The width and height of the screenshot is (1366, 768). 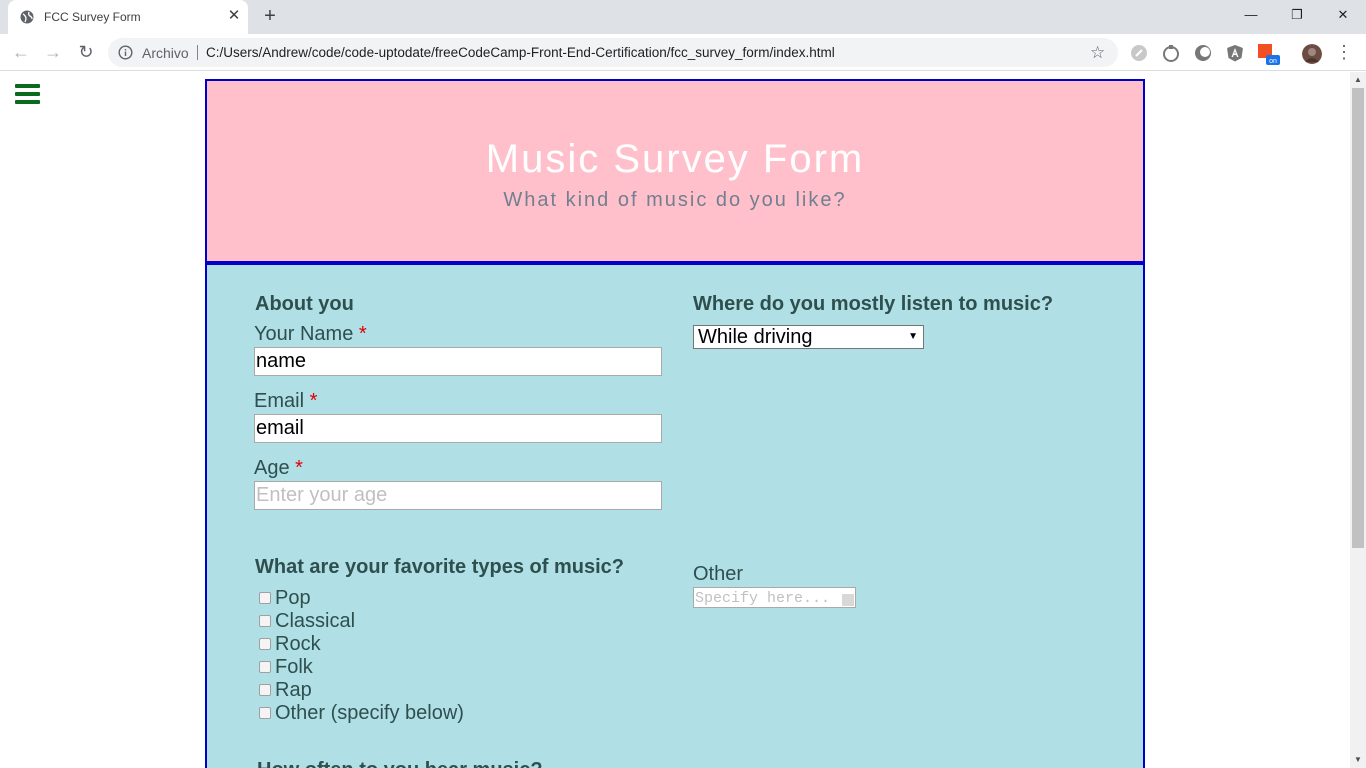 I want to click on new-tab-button: +, so click(x=270, y=16).